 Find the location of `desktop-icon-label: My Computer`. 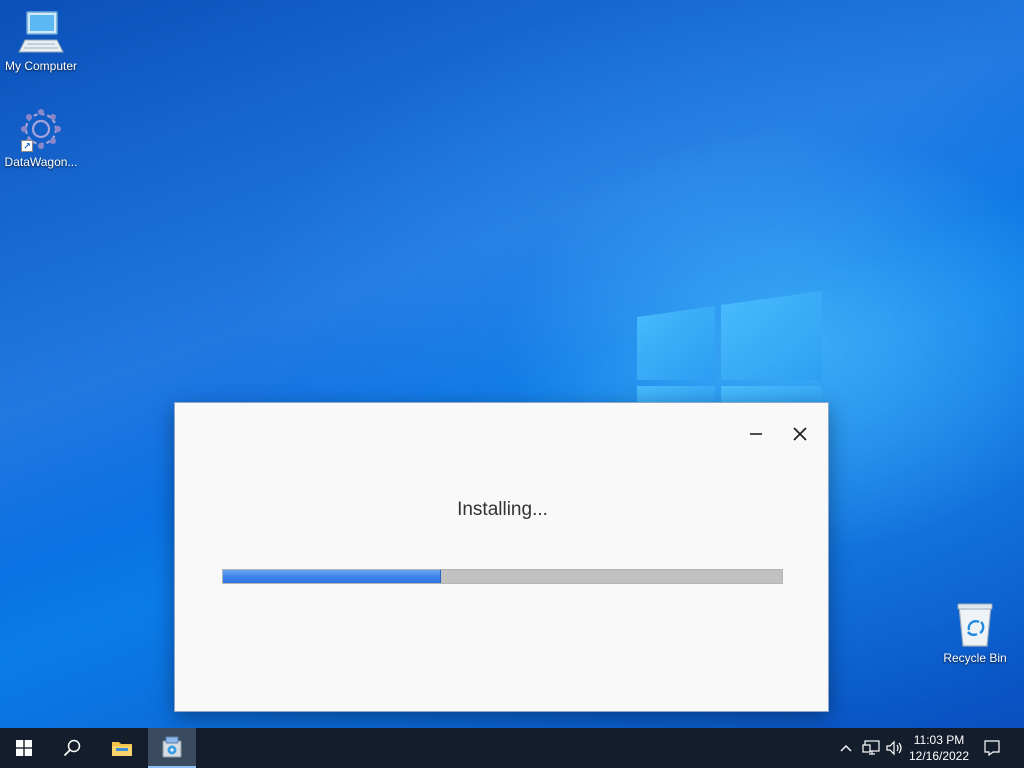

desktop-icon-label: My Computer is located at coordinates (41, 66).